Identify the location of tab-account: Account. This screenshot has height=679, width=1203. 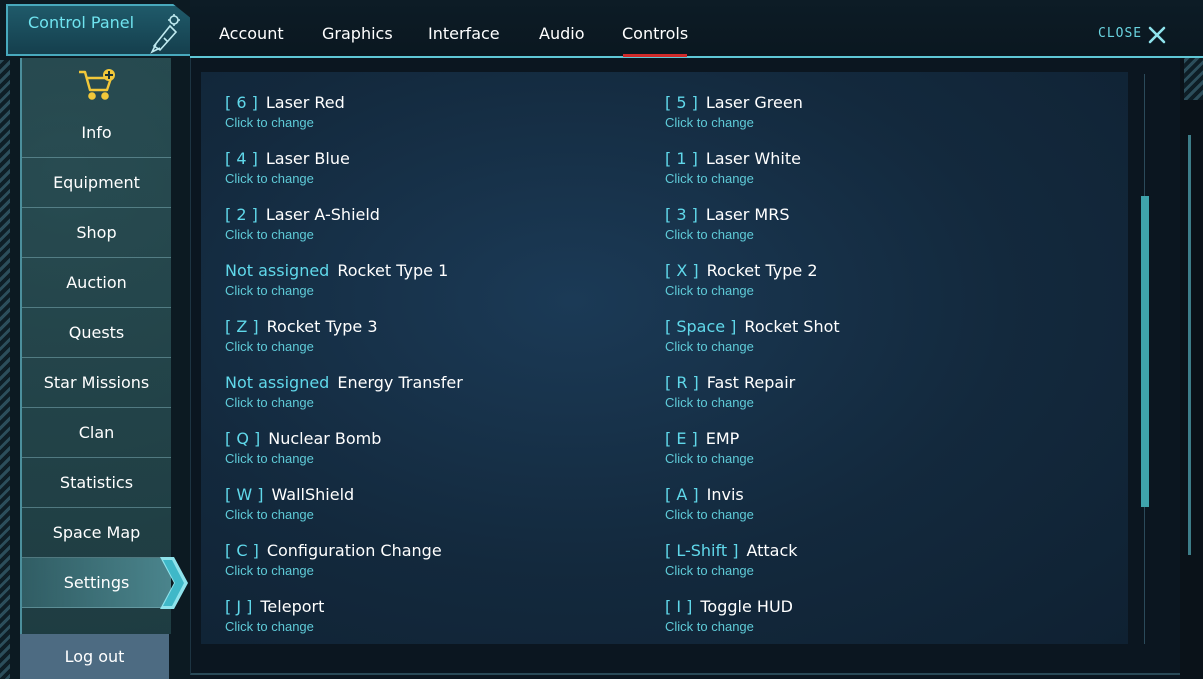
(251, 33).